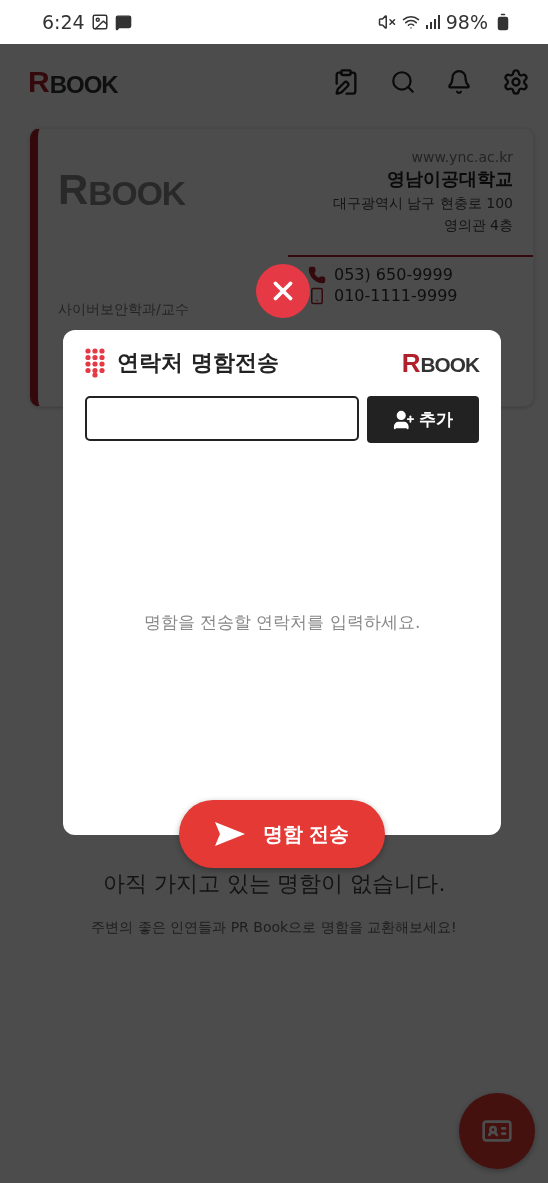  What do you see at coordinates (282, 622) in the screenshot?
I see `empty-contacts-message: 명함을 전송할 연락처를 입력하세요.` at bounding box center [282, 622].